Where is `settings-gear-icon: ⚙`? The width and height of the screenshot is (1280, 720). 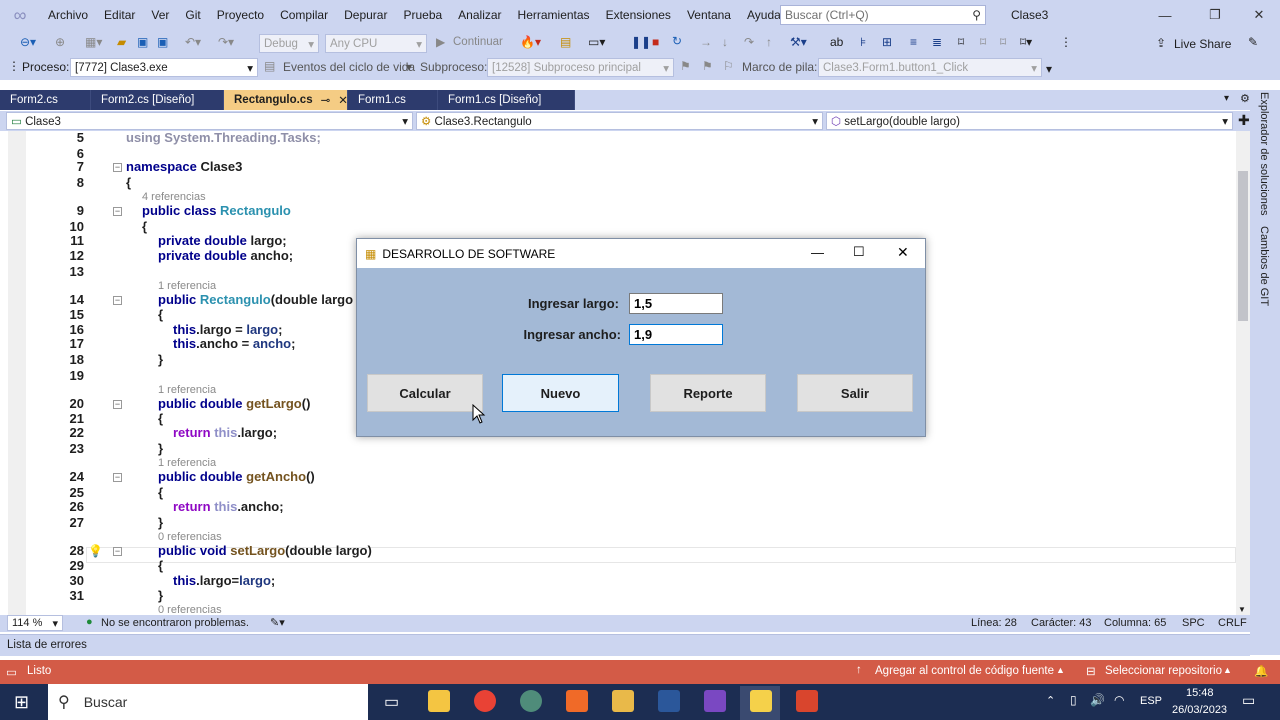
settings-gear-icon: ⚙ is located at coordinates (1245, 98).